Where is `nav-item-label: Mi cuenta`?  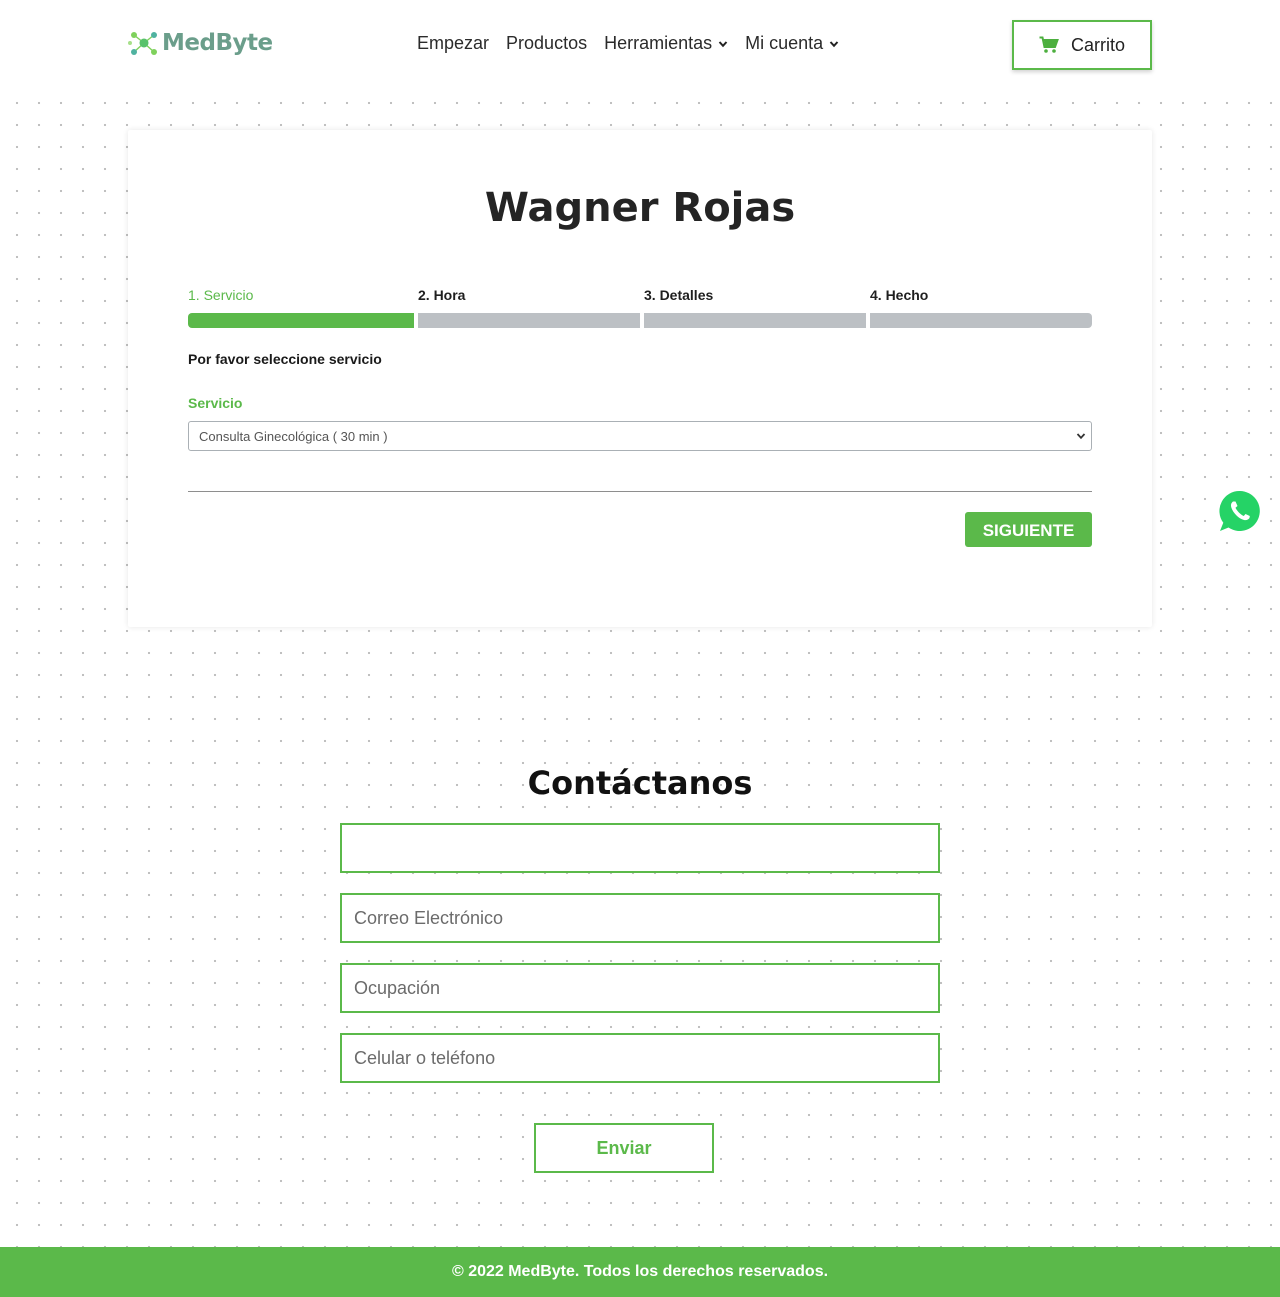 nav-item-label: Mi cuenta is located at coordinates (784, 43).